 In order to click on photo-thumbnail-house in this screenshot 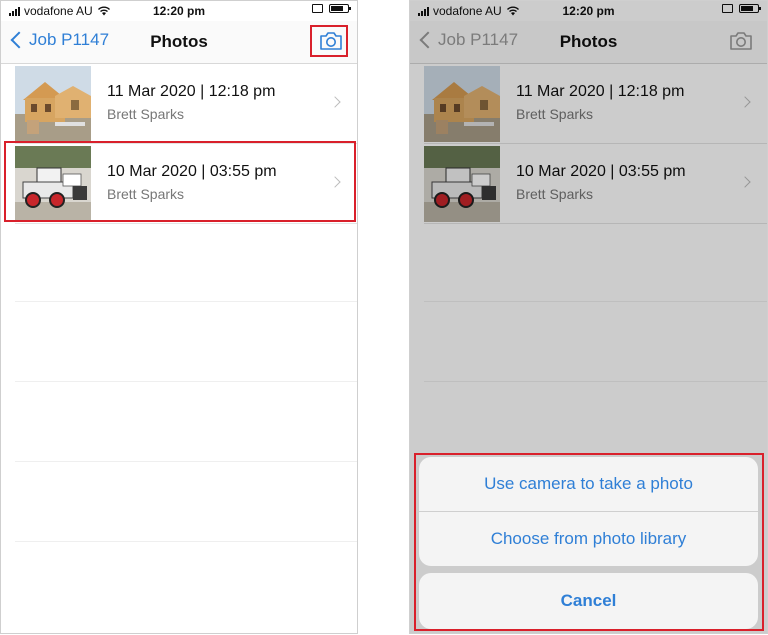, I will do `click(53, 104)`.